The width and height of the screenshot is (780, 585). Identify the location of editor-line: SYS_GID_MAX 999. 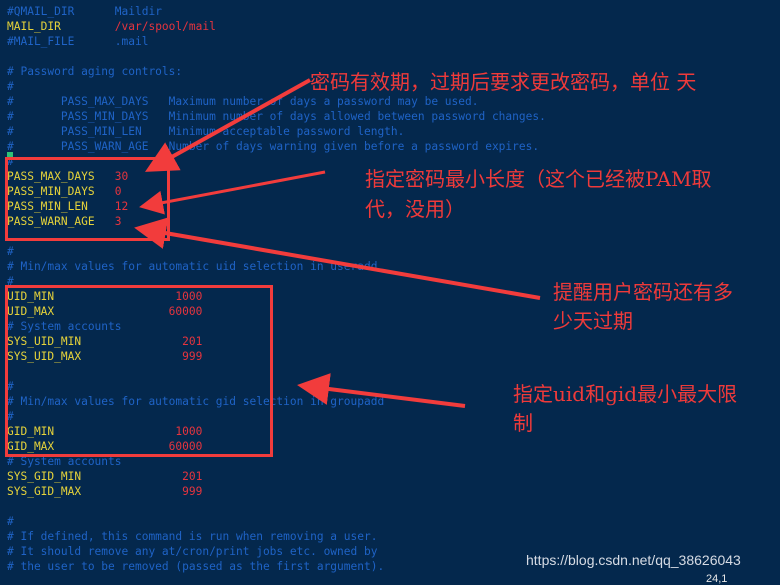
(104, 491).